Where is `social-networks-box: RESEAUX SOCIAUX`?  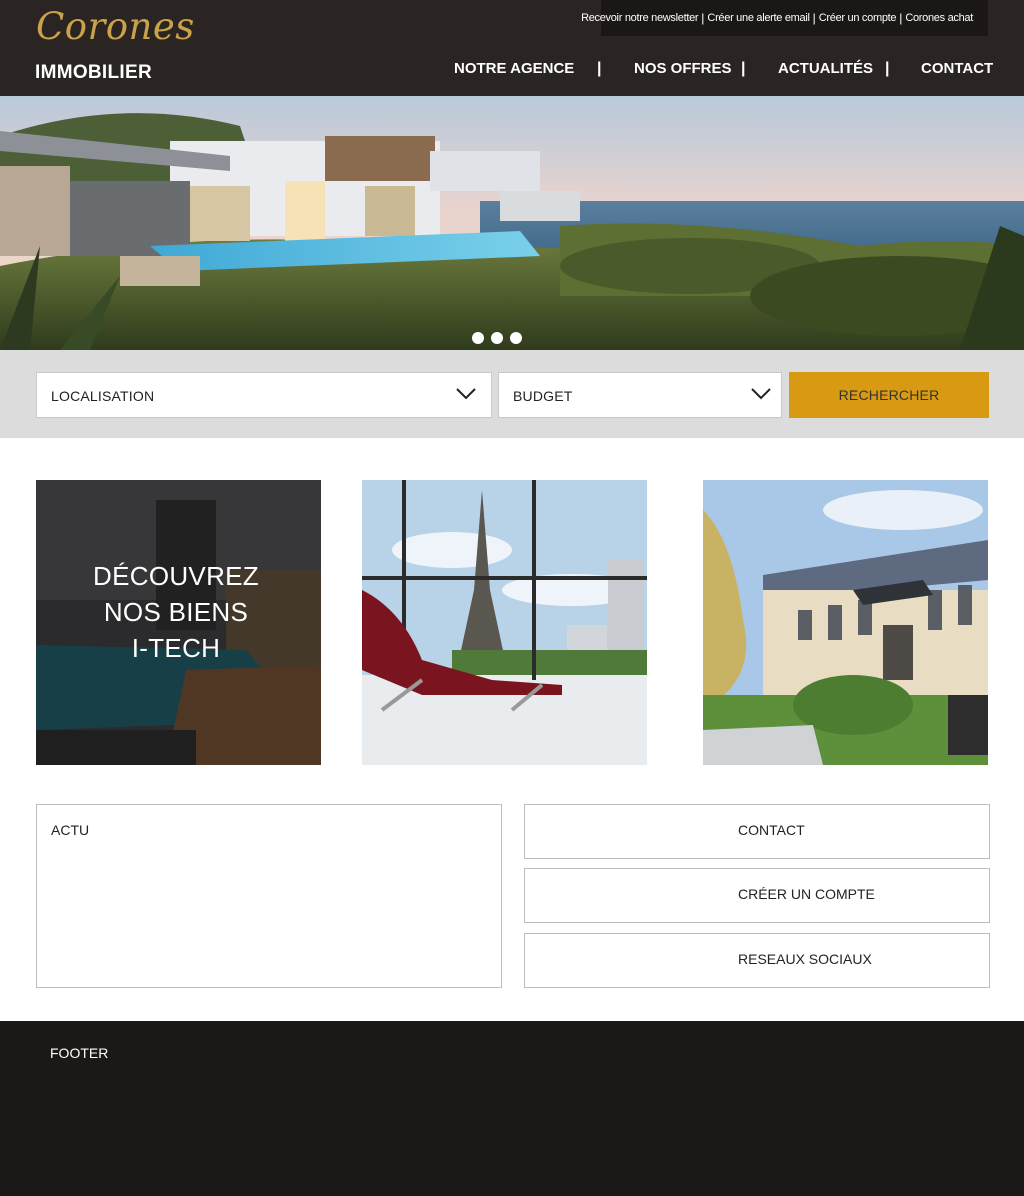
social-networks-box: RESEAUX SOCIAUX is located at coordinates (757, 960).